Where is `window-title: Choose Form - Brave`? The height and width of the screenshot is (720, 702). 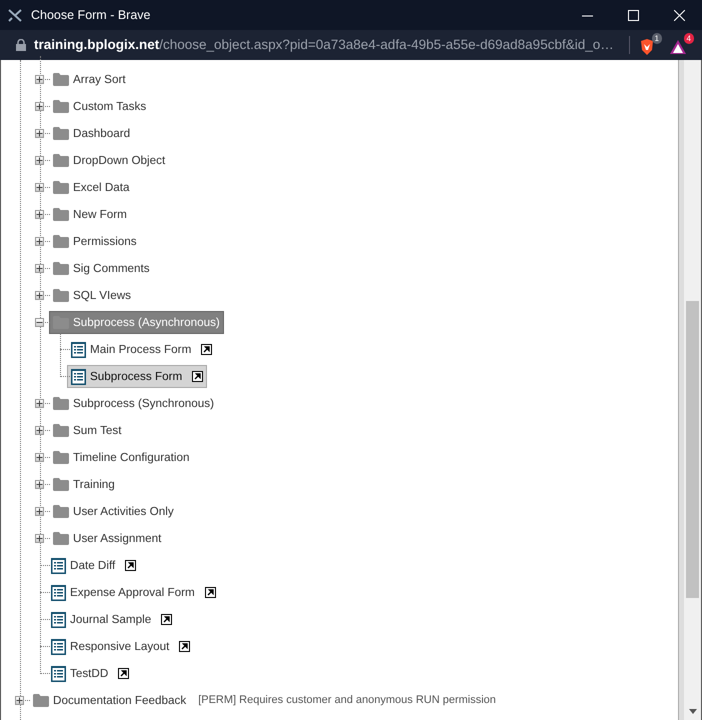
window-title: Choose Form - Brave is located at coordinates (90, 15).